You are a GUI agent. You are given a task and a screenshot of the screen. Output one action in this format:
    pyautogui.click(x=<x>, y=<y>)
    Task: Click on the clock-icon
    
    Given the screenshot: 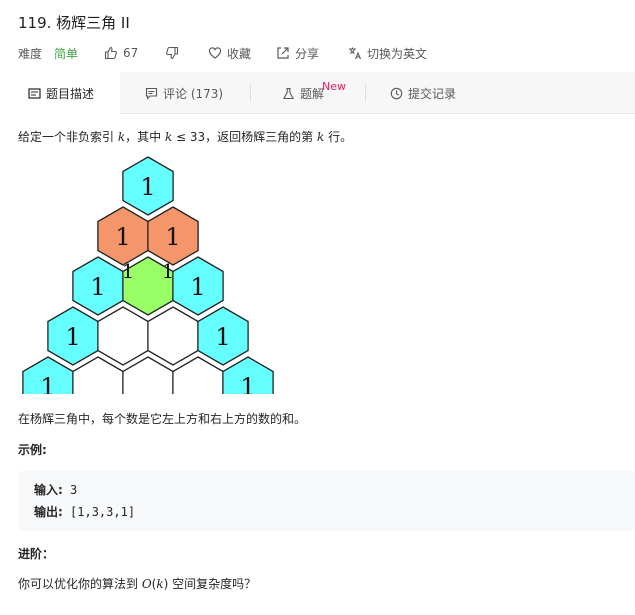 What is the action you would take?
    pyautogui.click(x=396, y=93)
    